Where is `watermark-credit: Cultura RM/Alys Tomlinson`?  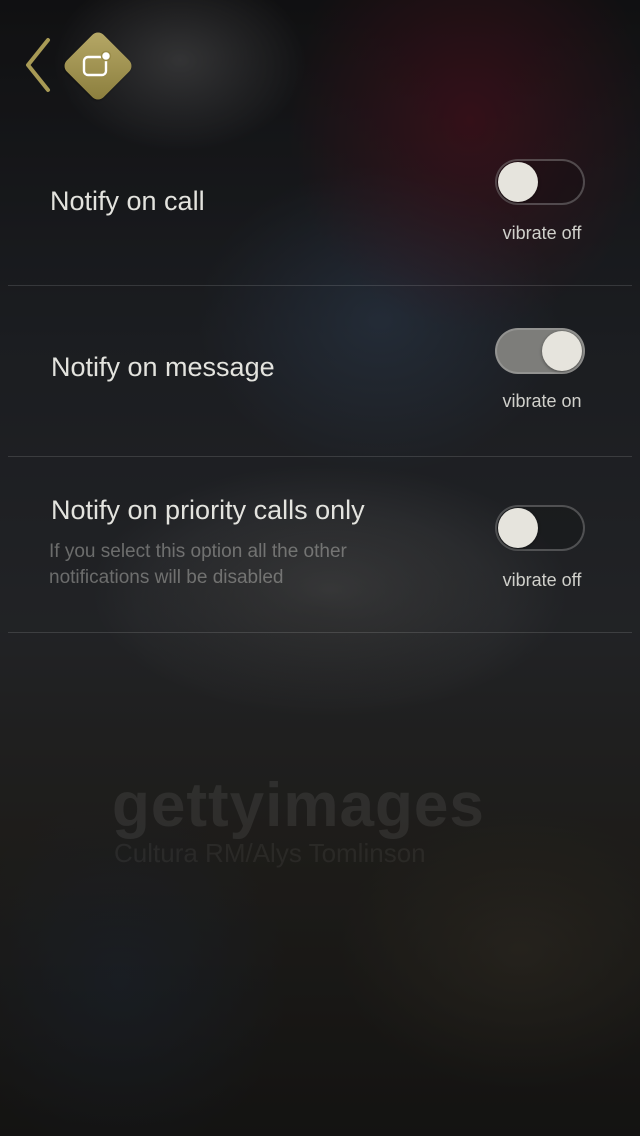 watermark-credit: Cultura RM/Alys Tomlinson is located at coordinates (270, 853).